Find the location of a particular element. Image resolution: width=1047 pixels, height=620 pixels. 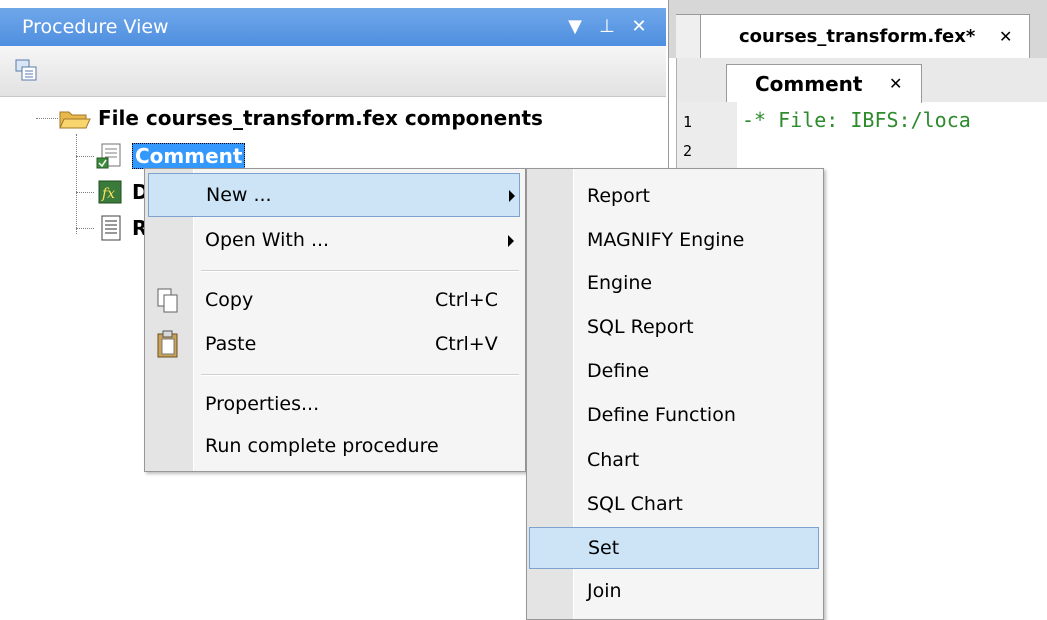

submenu-item-sql-report: SQL Report is located at coordinates (674, 327).